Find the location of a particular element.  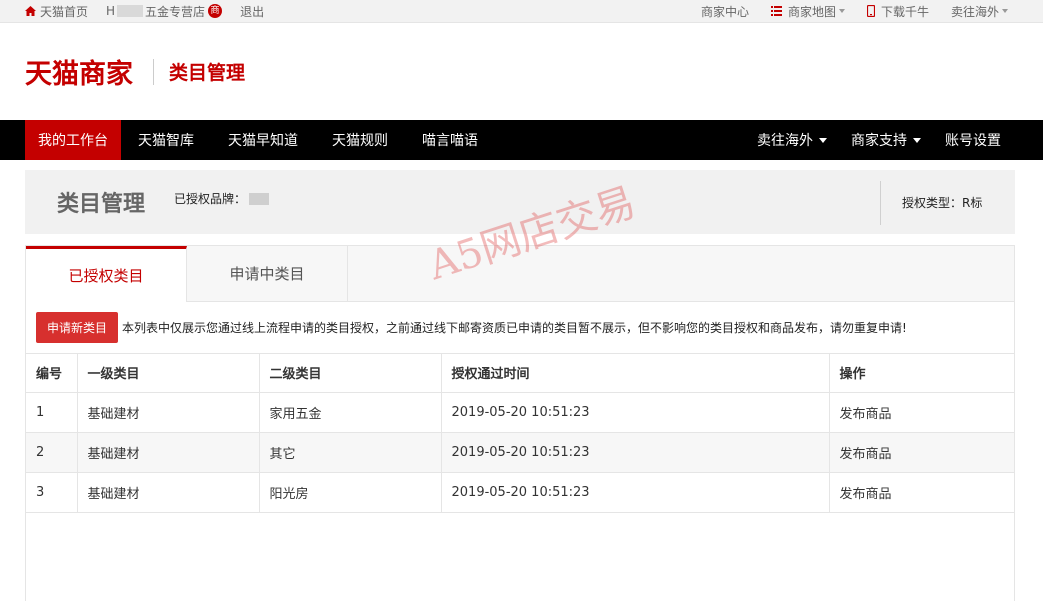

home-link-label: 天猫首页 is located at coordinates (64, 11).